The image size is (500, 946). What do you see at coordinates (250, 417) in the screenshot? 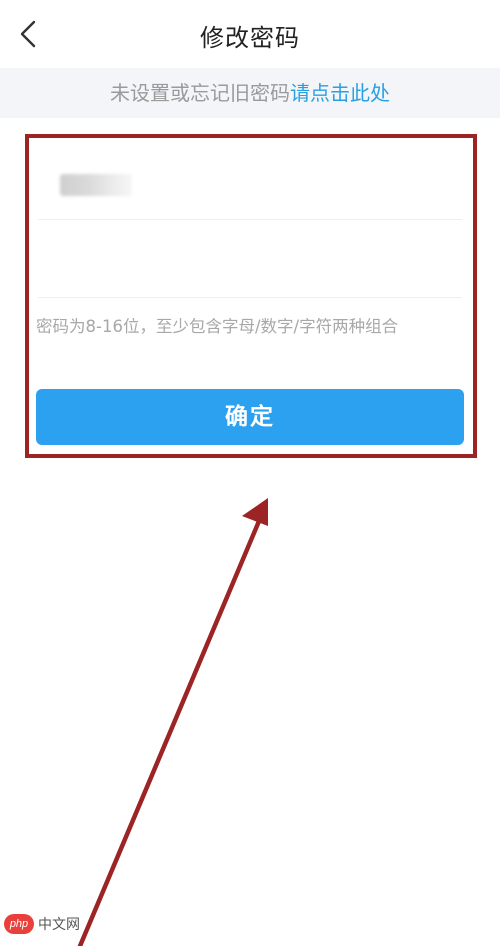
I see `confirm-button: 确定` at bounding box center [250, 417].